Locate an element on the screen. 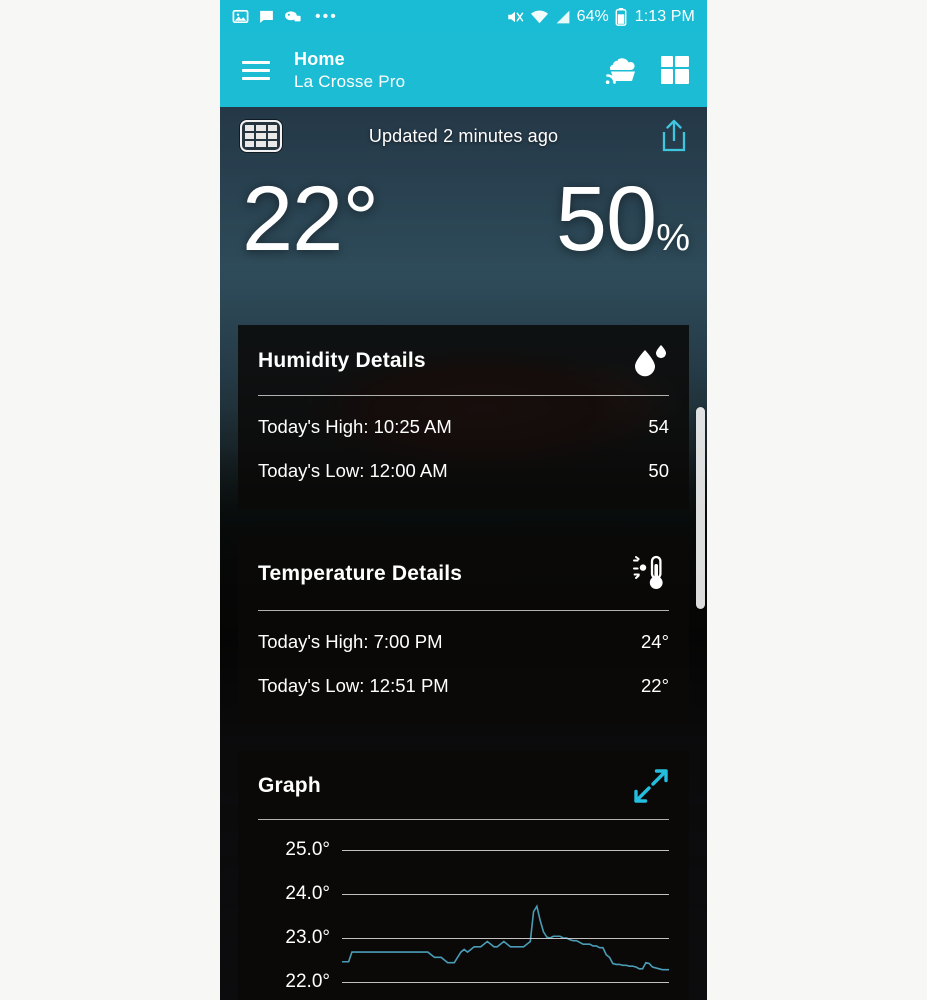 The width and height of the screenshot is (927, 1000). graph-y-tick-label: 22.0° is located at coordinates (307, 981).